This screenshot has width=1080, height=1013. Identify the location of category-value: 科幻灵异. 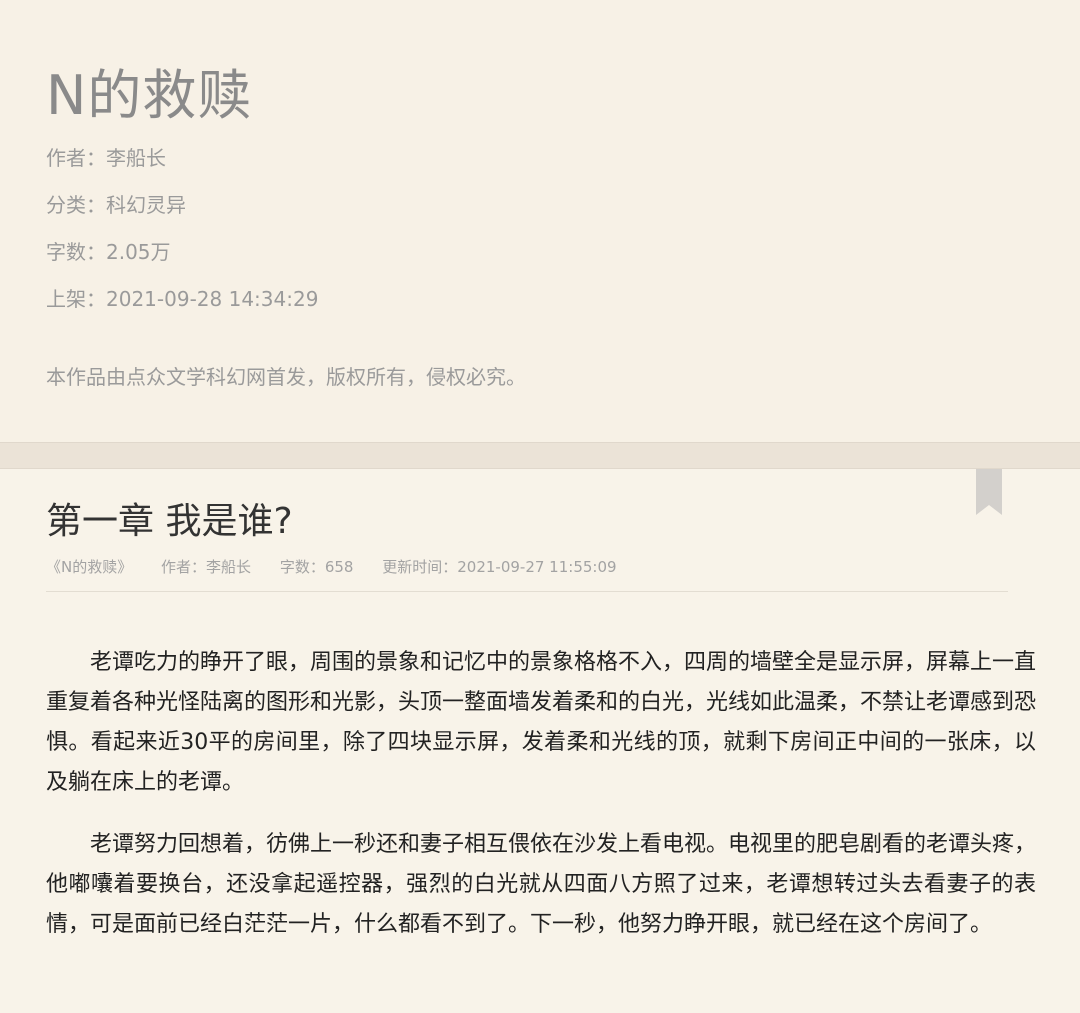
(146, 205).